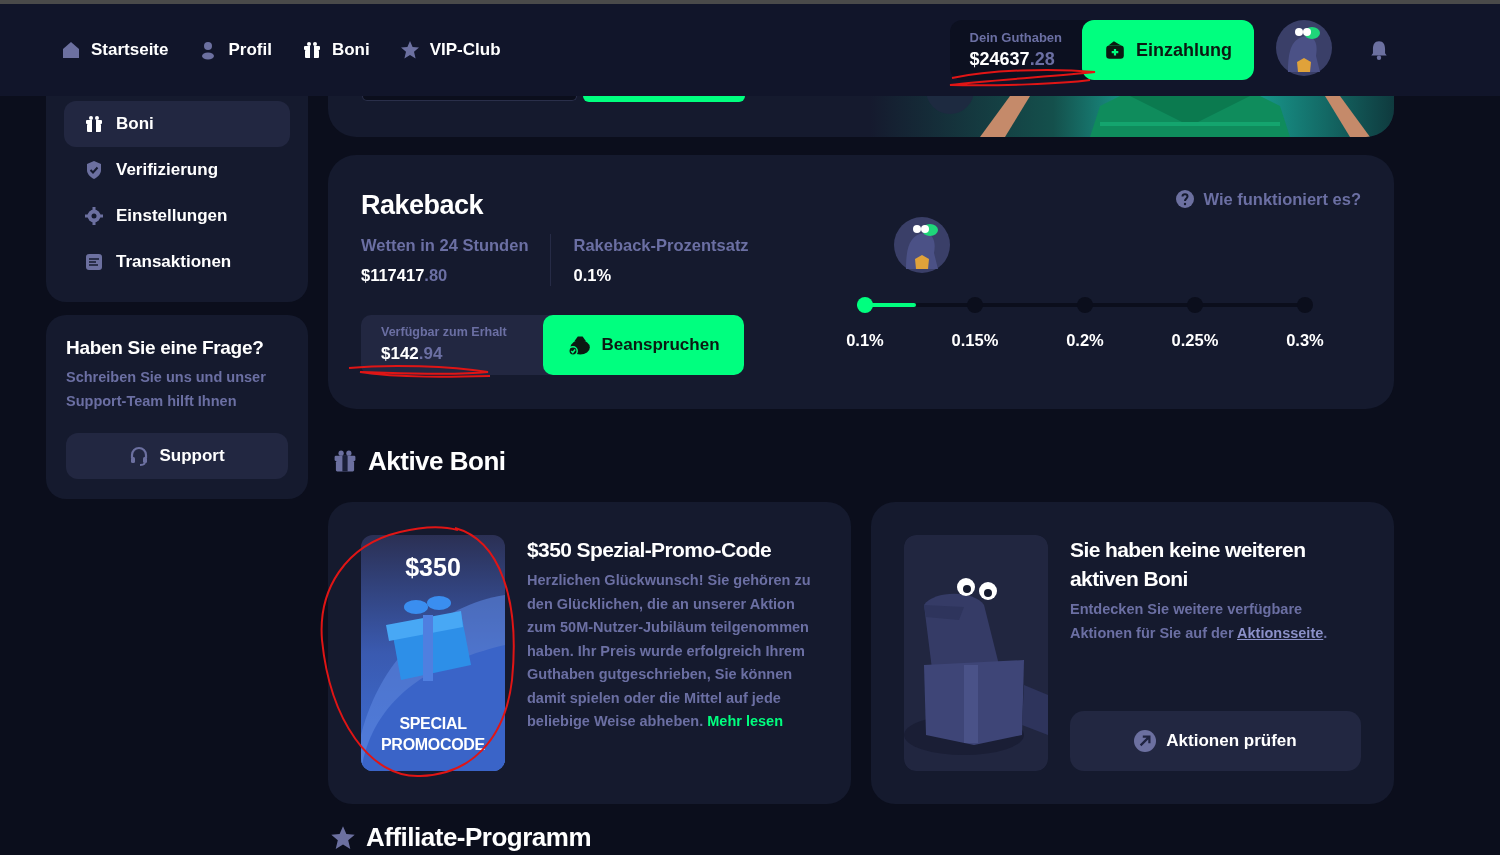 Image resolution: width=1500 pixels, height=855 pixels. I want to click on check-promotions-button: Aktionen prüfen, so click(1215, 741).